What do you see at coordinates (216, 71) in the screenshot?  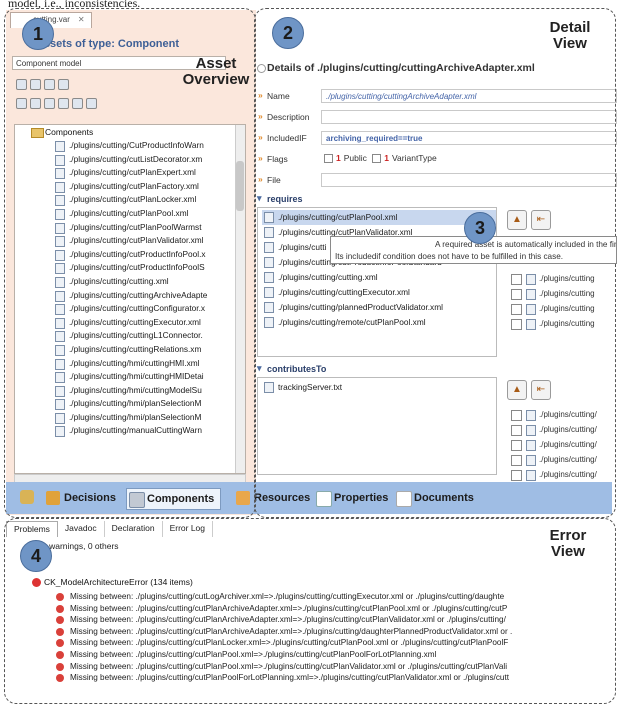 I see `asset-overview-label: Asset Overview` at bounding box center [216, 71].